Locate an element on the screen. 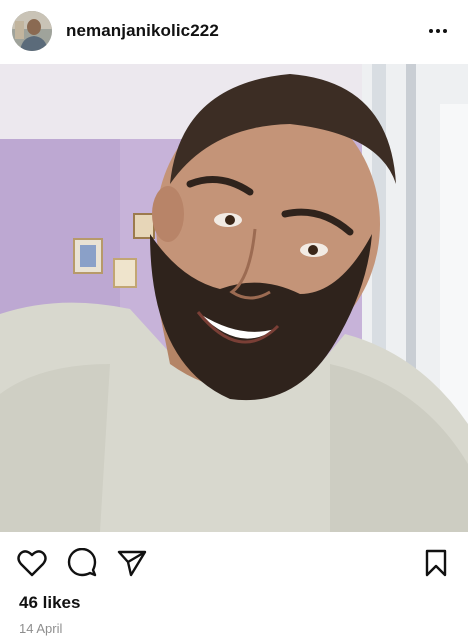  likes-count: 46 likes is located at coordinates (49, 603).